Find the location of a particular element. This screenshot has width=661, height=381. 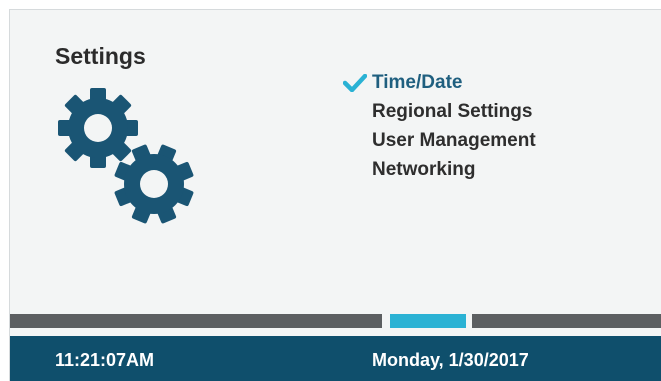

menu-item-label: Regional Settings is located at coordinates (452, 111).